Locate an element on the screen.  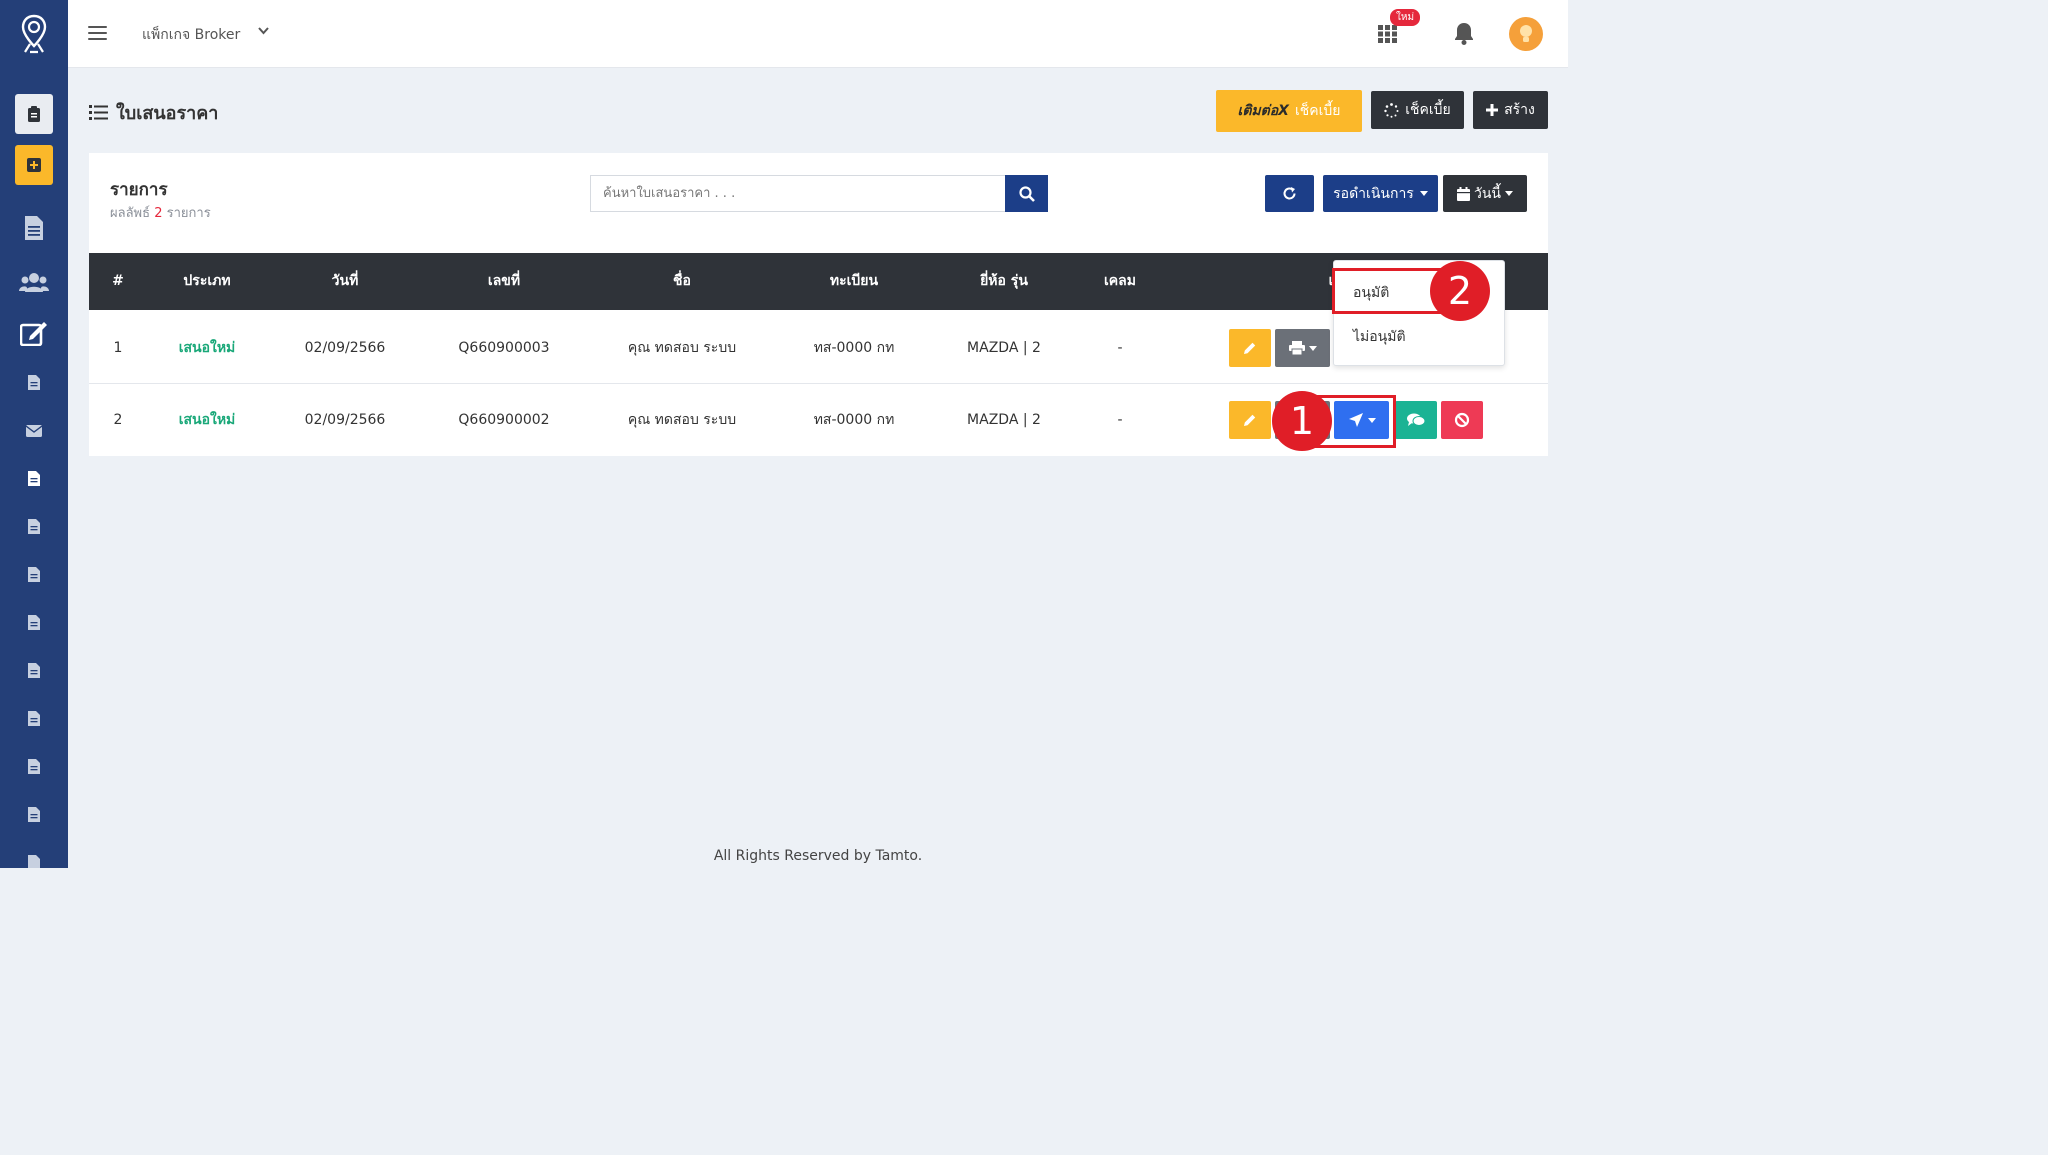
result-prefix: ผลลัพธ์ is located at coordinates (130, 213).